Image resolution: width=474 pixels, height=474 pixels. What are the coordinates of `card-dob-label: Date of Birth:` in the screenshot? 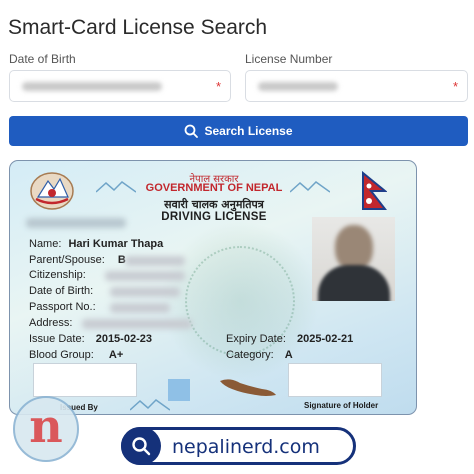 It's located at (61, 291).